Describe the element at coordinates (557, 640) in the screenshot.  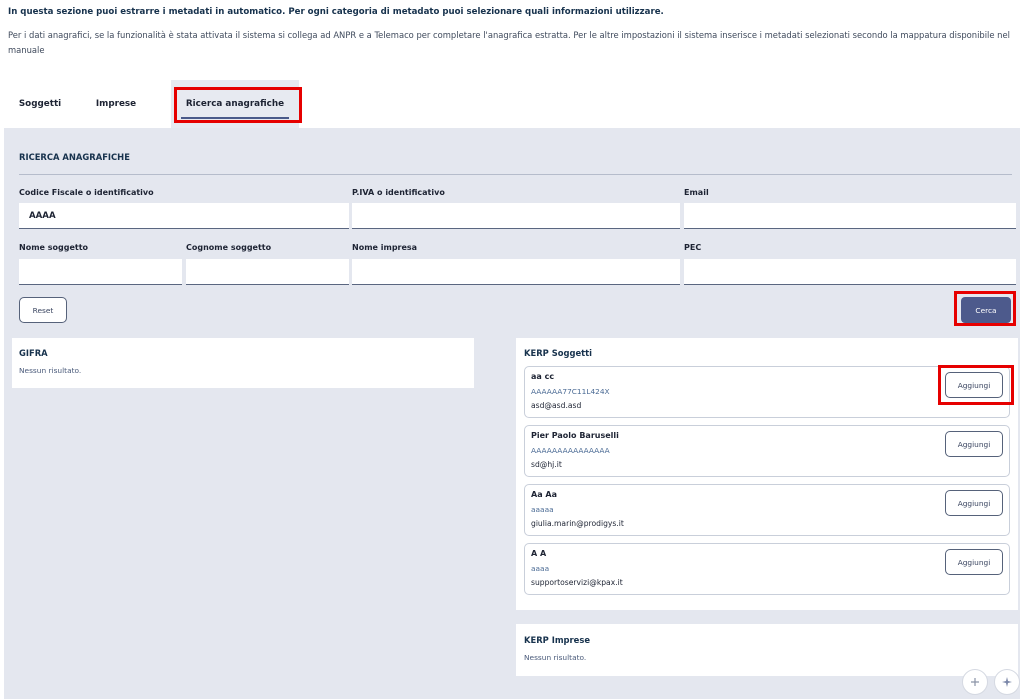
I see `kerp-imprese-title: KERP Imprese` at that location.